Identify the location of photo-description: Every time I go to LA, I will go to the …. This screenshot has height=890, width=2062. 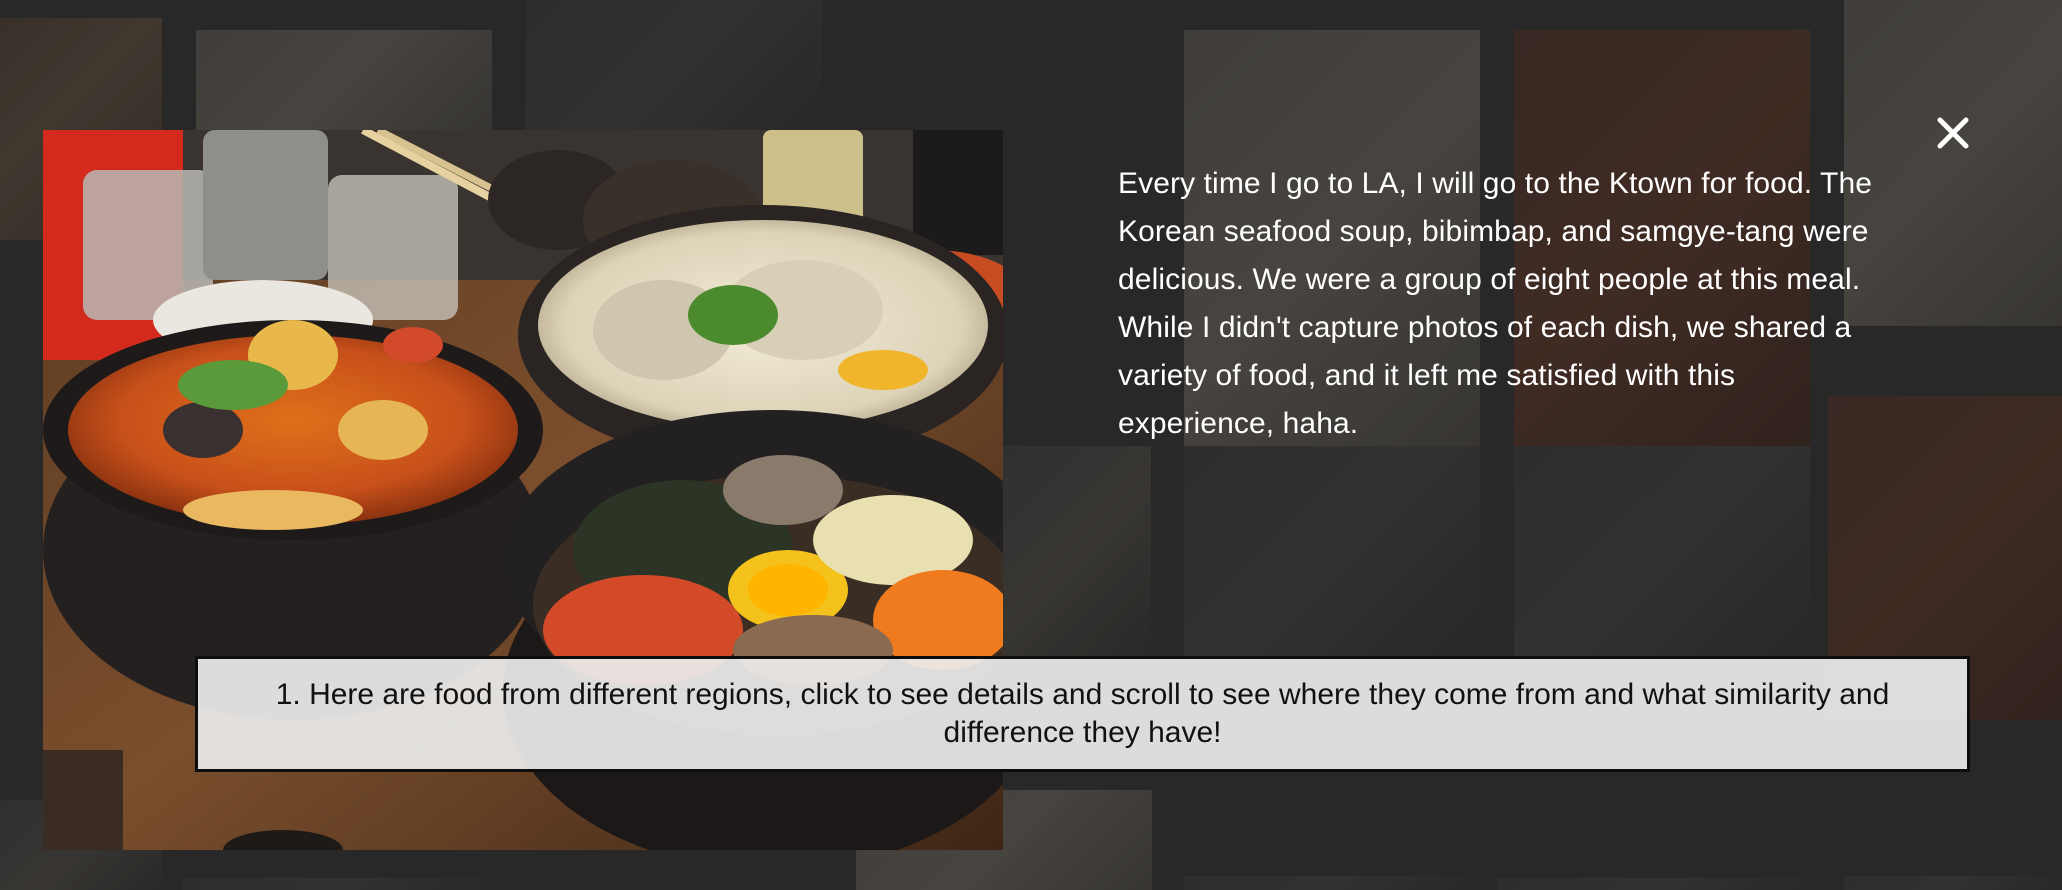
(1495, 303).